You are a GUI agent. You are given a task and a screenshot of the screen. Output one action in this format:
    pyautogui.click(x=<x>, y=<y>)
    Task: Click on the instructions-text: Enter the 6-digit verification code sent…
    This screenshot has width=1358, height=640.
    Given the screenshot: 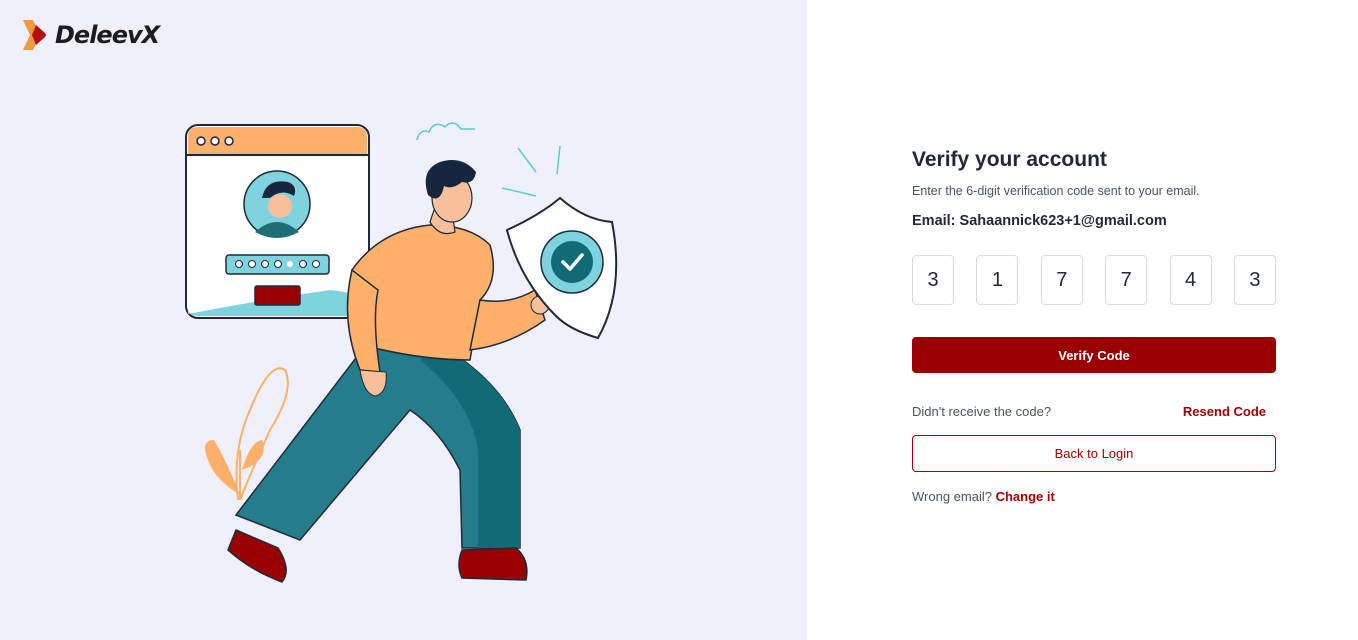 What is the action you would take?
    pyautogui.click(x=1056, y=191)
    